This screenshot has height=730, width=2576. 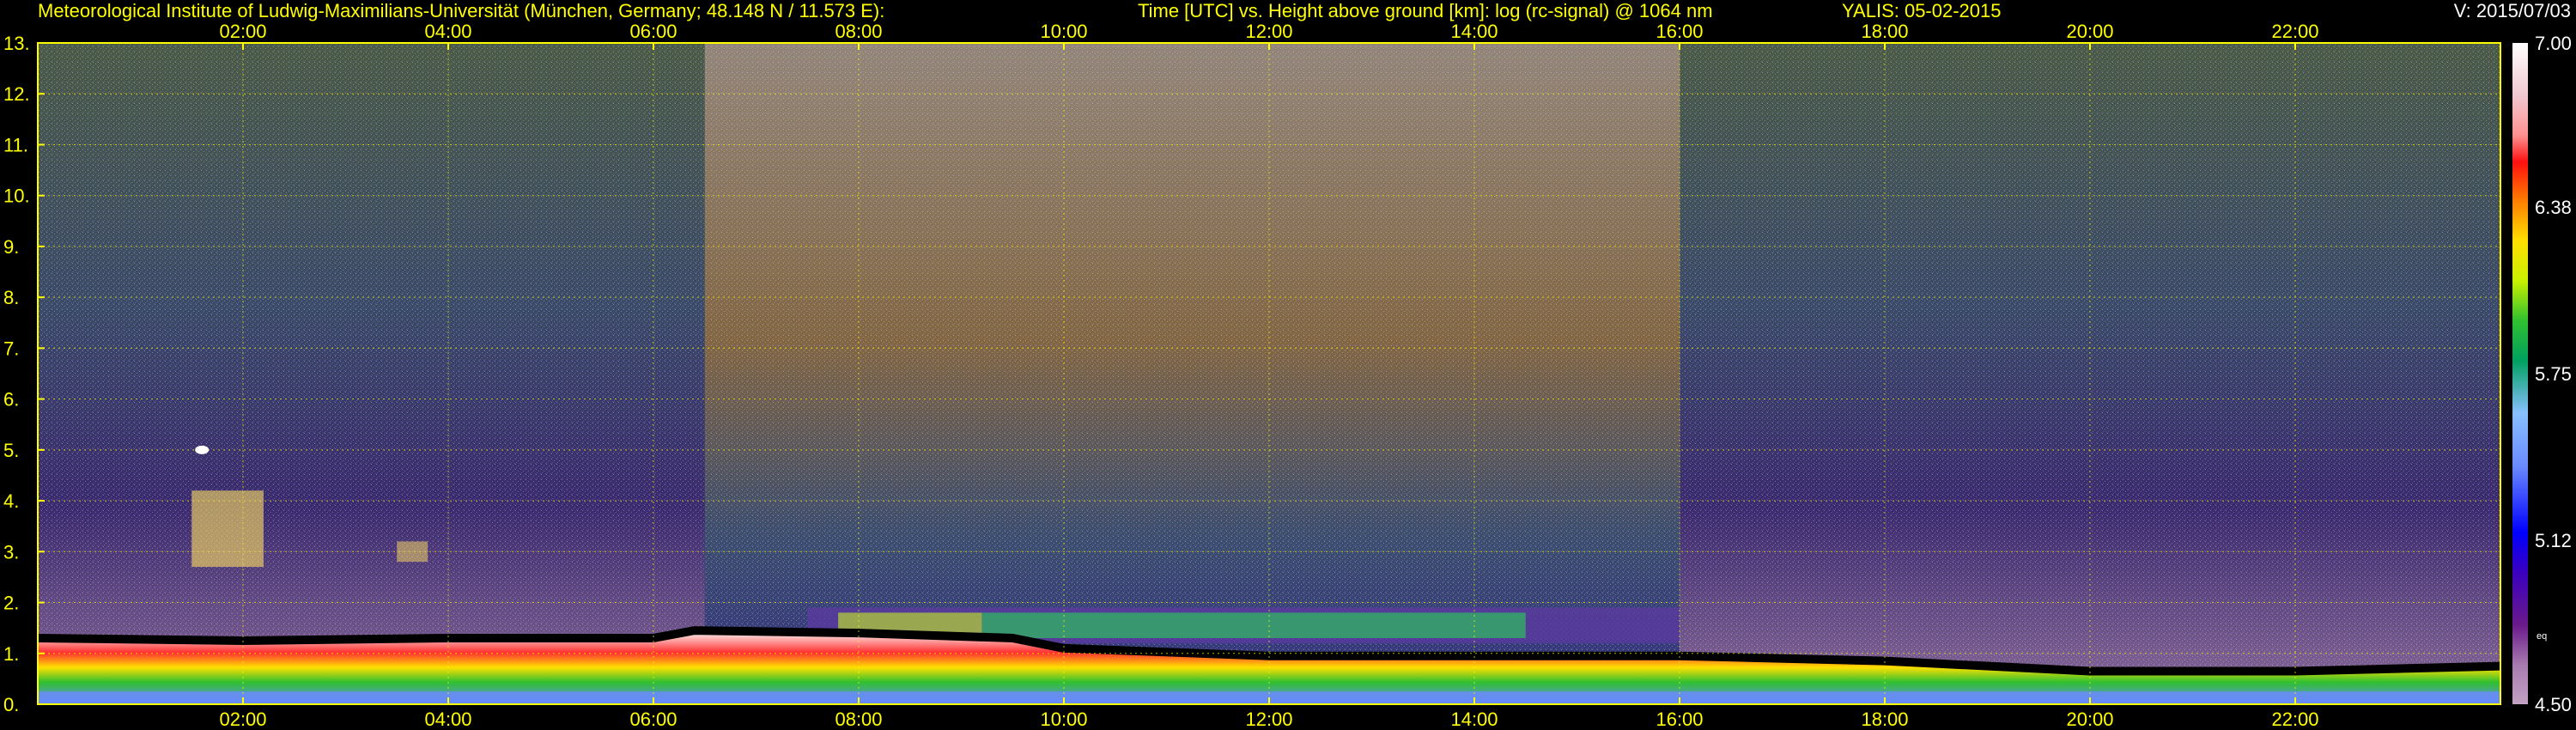 I want to click on y-tick-label: 13., so click(x=16, y=43).